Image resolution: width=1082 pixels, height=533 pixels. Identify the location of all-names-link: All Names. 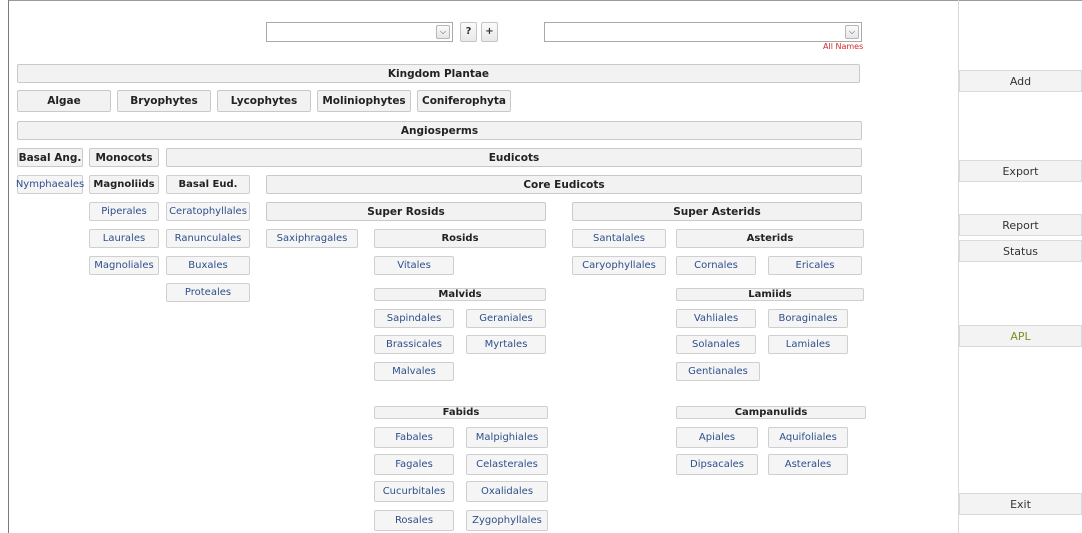
(843, 46).